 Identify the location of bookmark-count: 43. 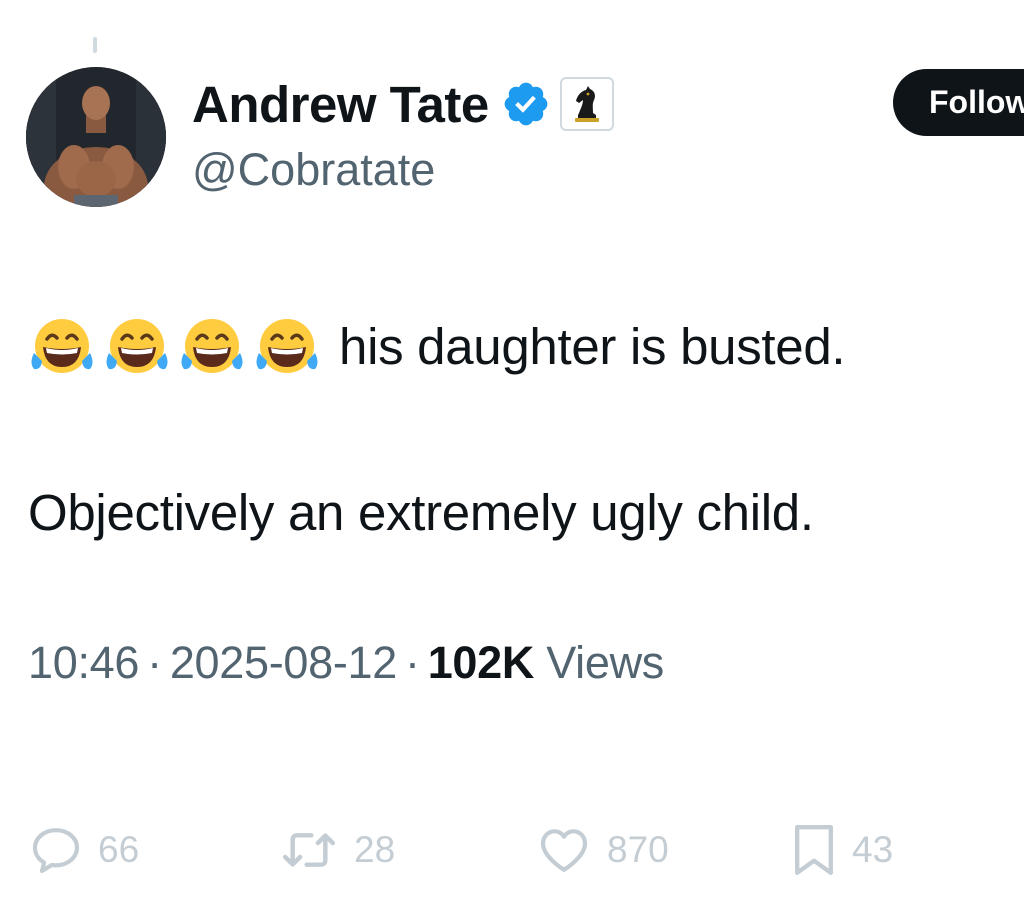
(873, 849).